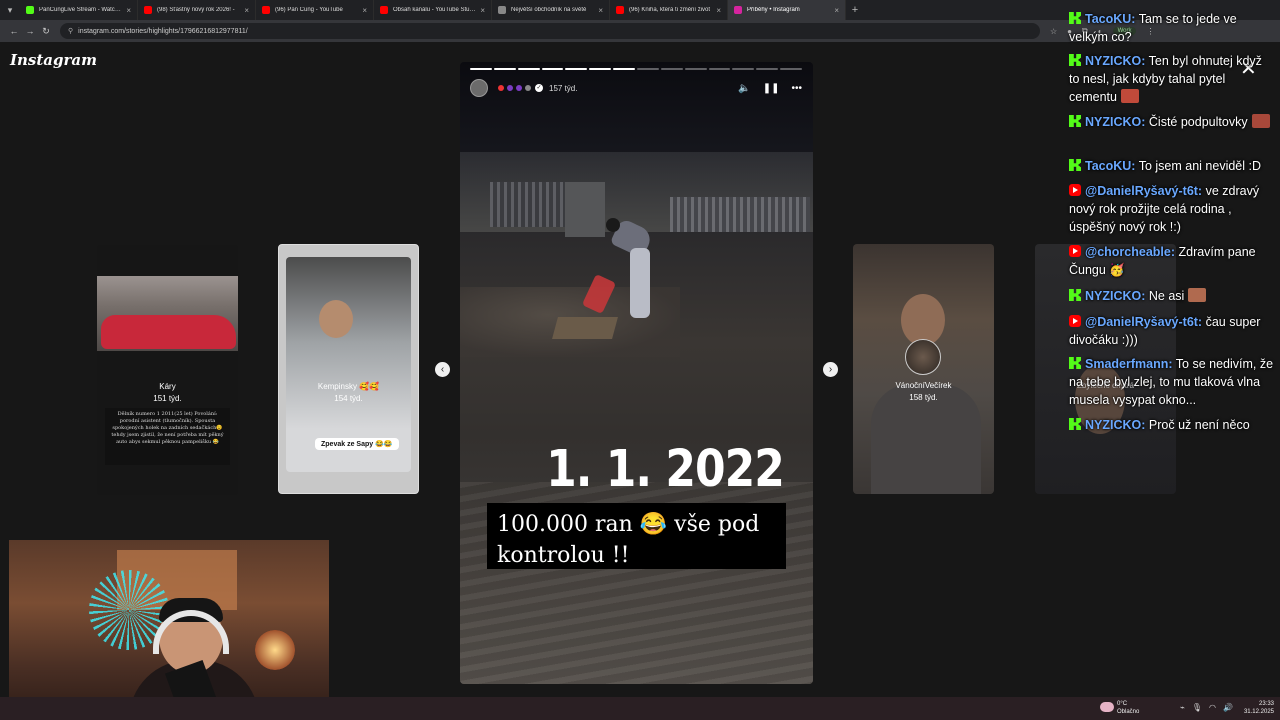 Image resolution: width=1280 pixels, height=720 pixels. I want to click on tab-title: (98) Šťastný nový rok 2026! -, so click(196, 10).